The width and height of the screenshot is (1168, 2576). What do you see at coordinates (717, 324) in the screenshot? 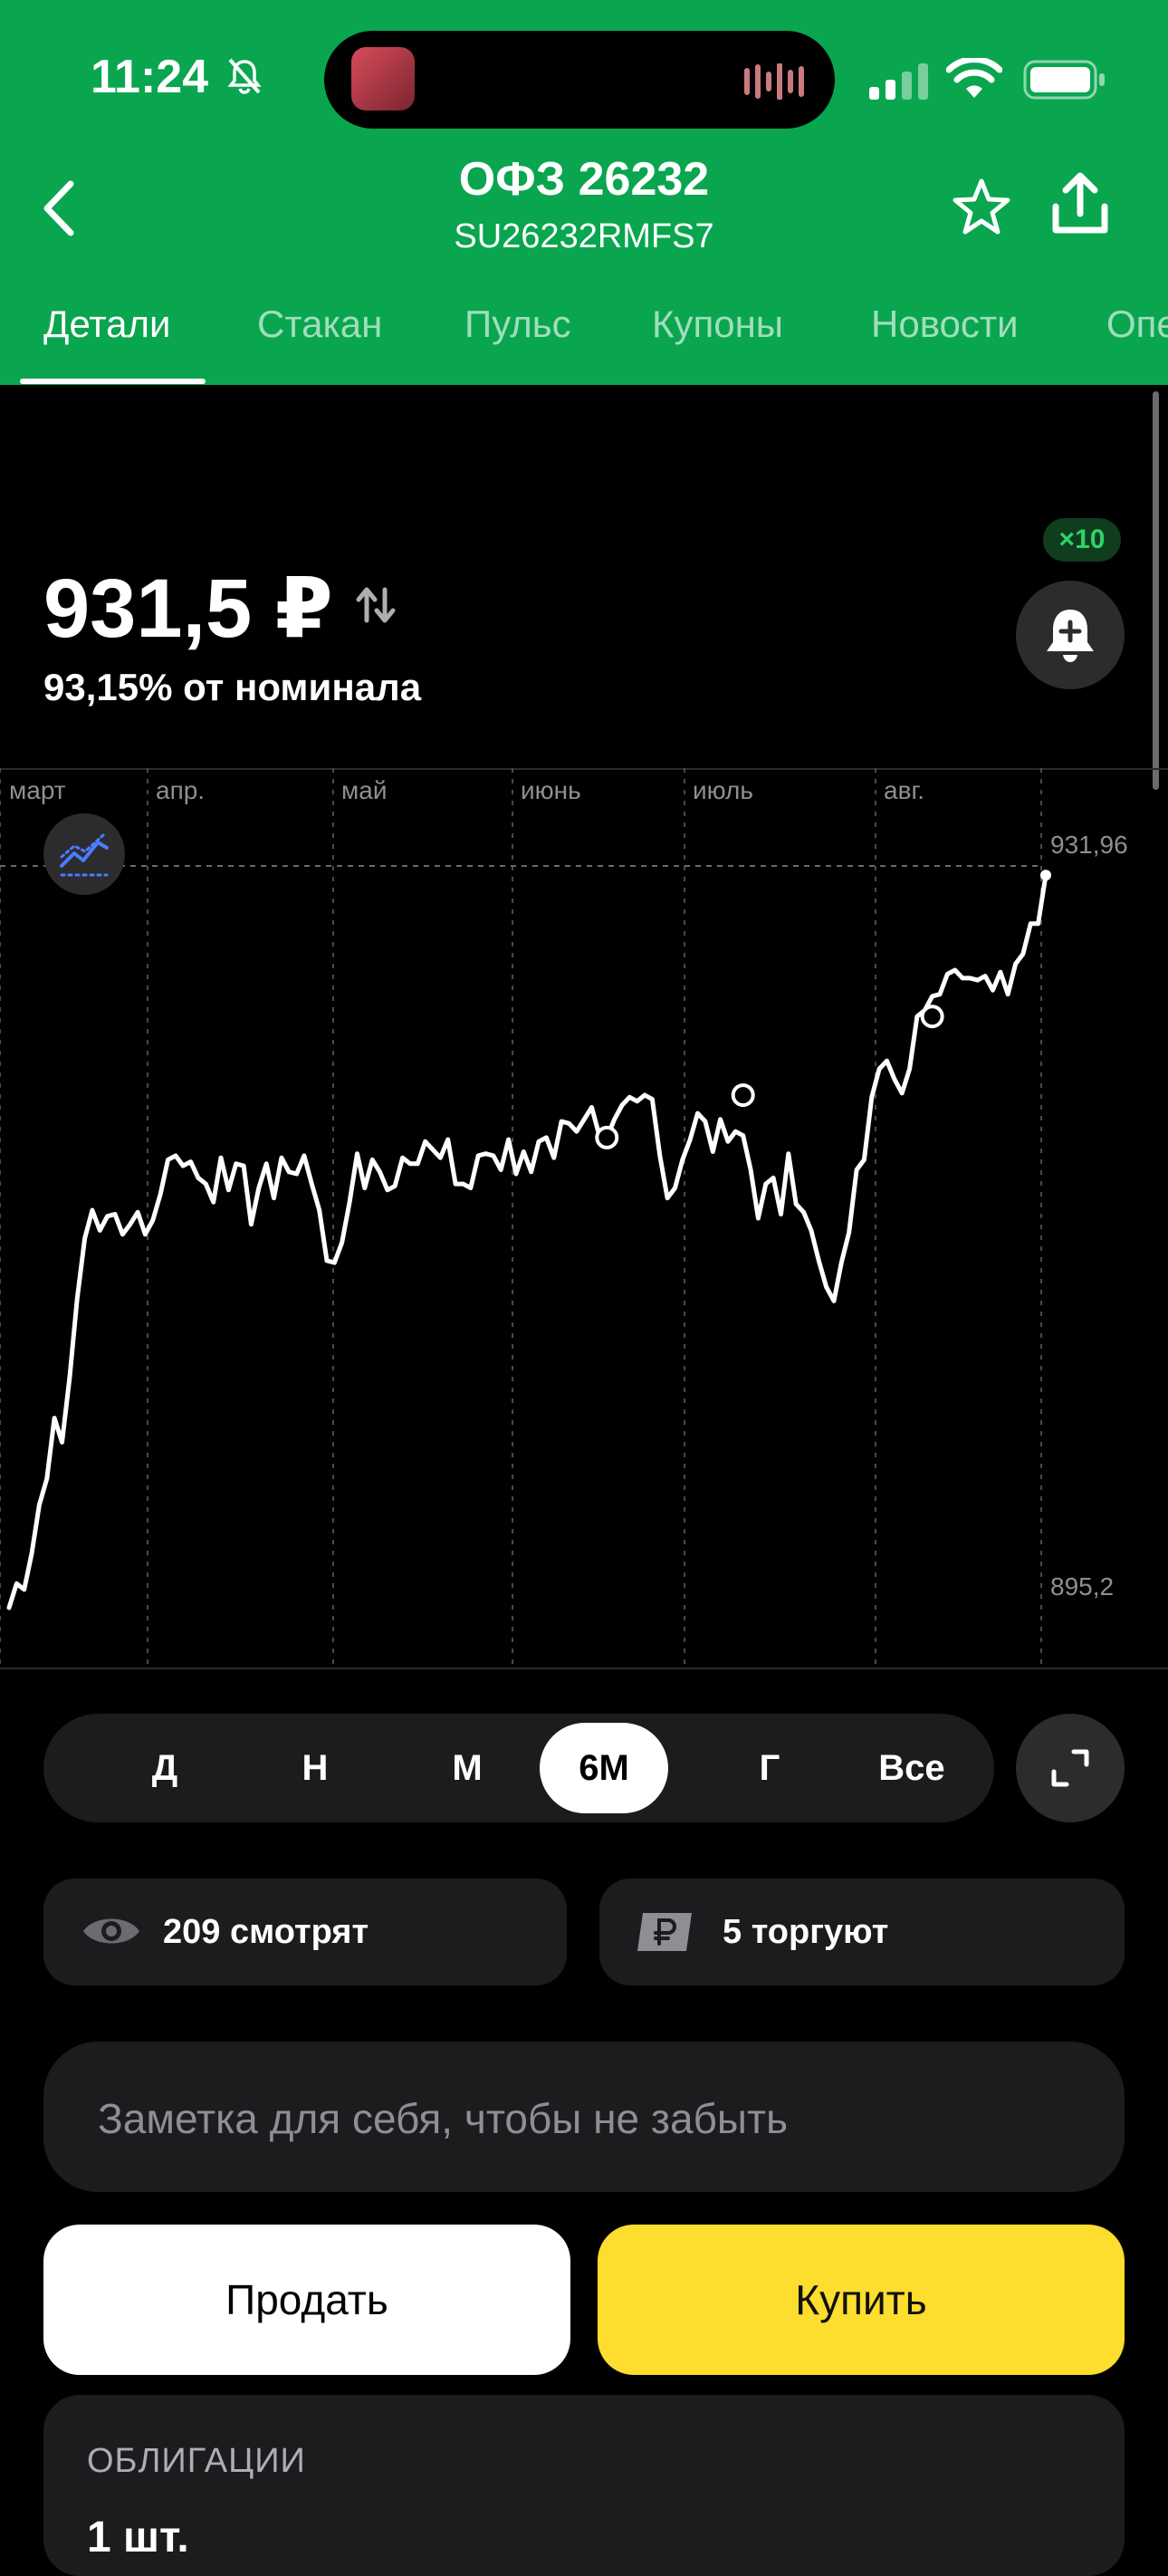
I see `tab-coupons: Купоны` at bounding box center [717, 324].